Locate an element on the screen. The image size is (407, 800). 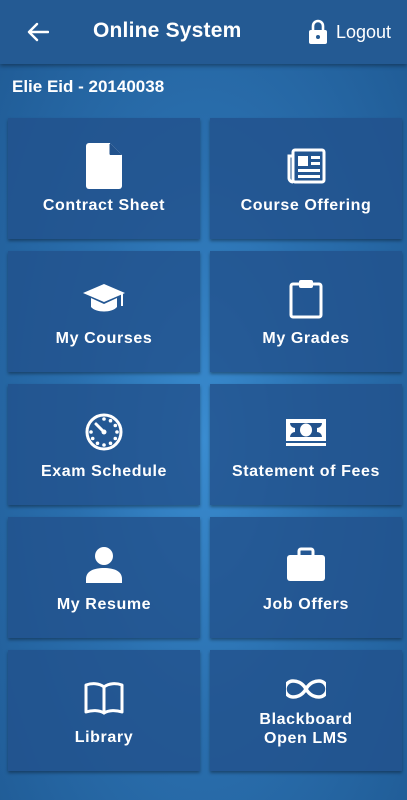
book-icon is located at coordinates (104, 698).